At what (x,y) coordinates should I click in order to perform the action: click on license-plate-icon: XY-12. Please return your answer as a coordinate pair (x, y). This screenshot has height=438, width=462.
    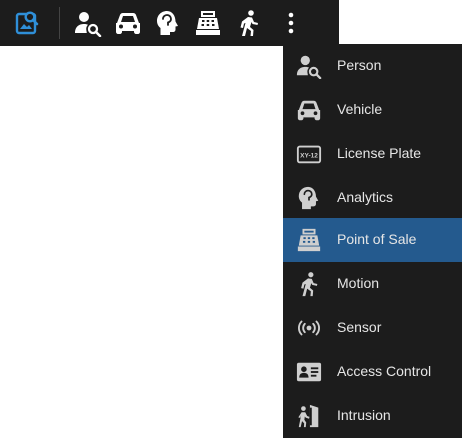
    Looking at the image, I should click on (309, 154).